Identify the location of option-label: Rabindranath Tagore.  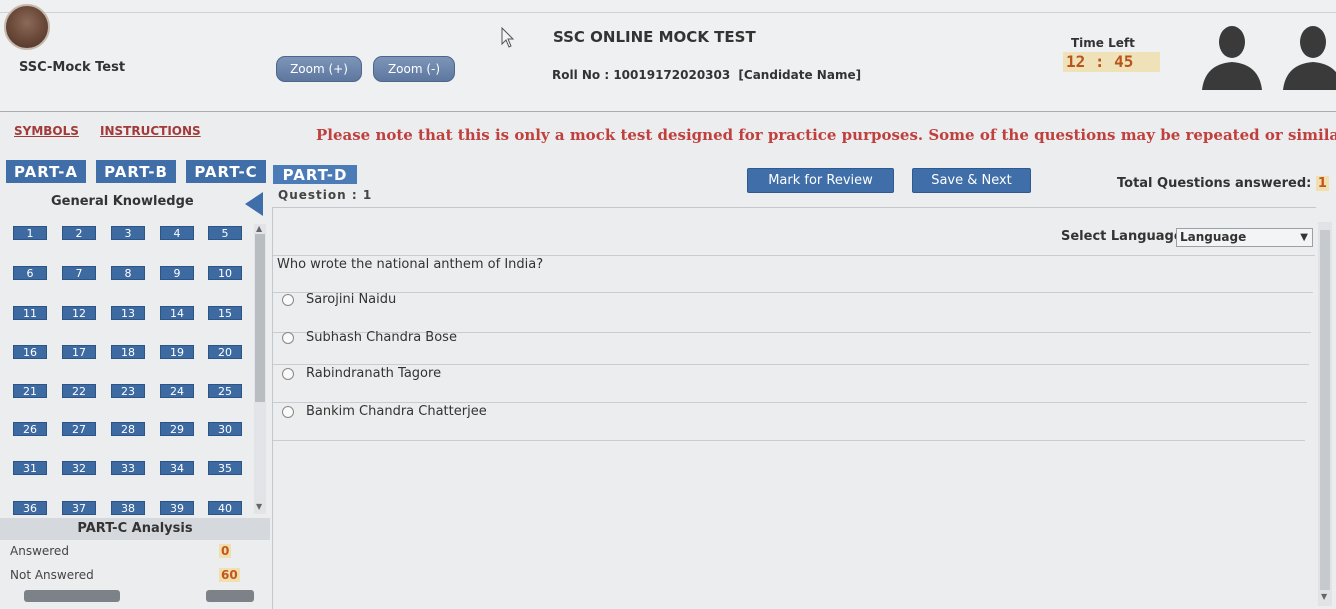
(374, 373).